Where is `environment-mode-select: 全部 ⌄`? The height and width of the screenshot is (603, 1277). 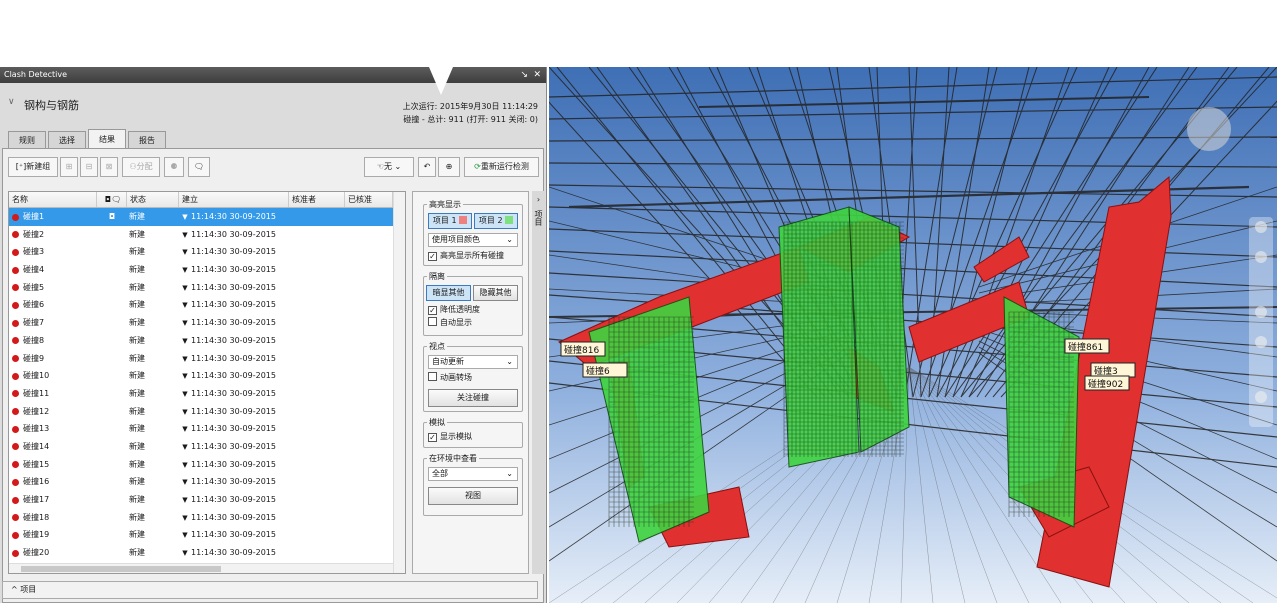 environment-mode-select: 全部 ⌄ is located at coordinates (473, 474).